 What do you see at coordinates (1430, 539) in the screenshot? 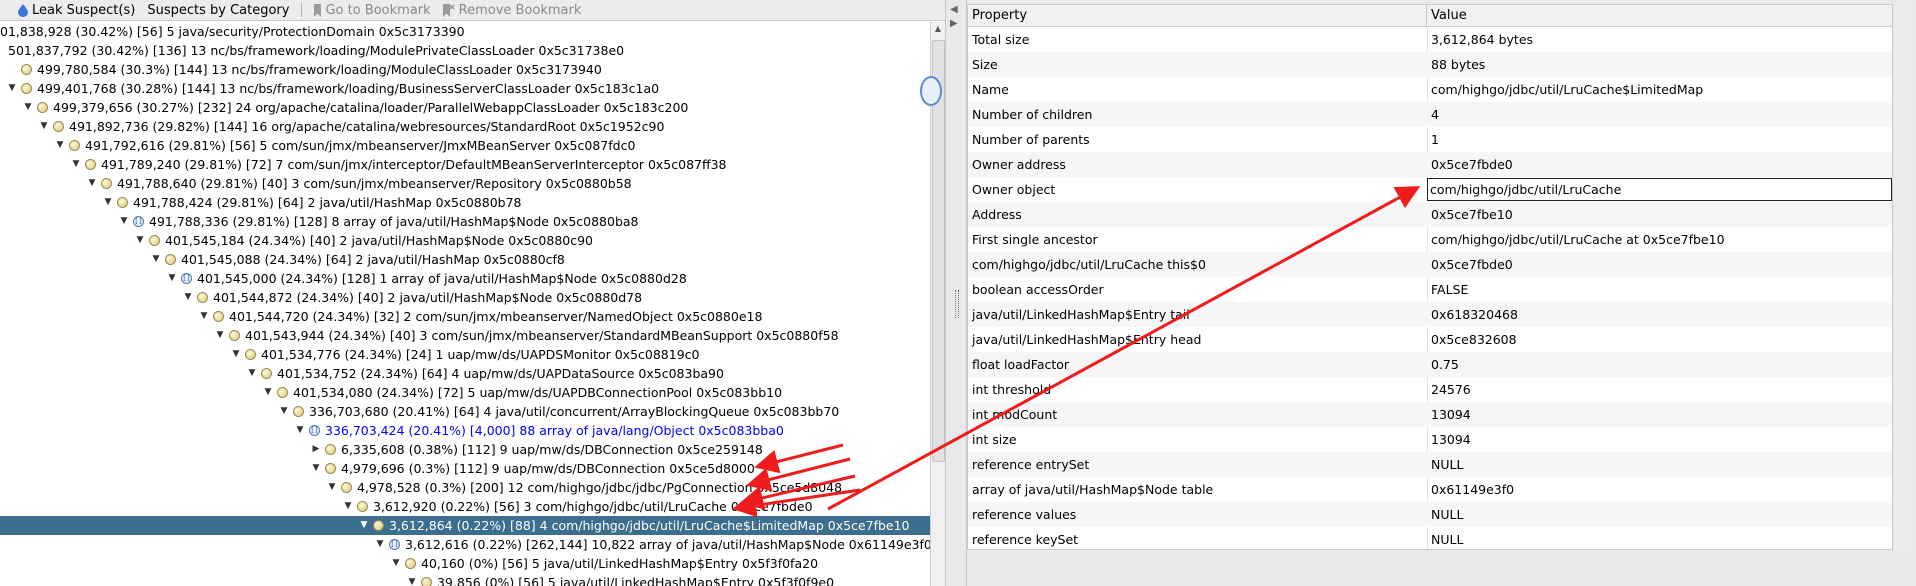
I see `property-row: reference keySet NULL` at bounding box center [1430, 539].